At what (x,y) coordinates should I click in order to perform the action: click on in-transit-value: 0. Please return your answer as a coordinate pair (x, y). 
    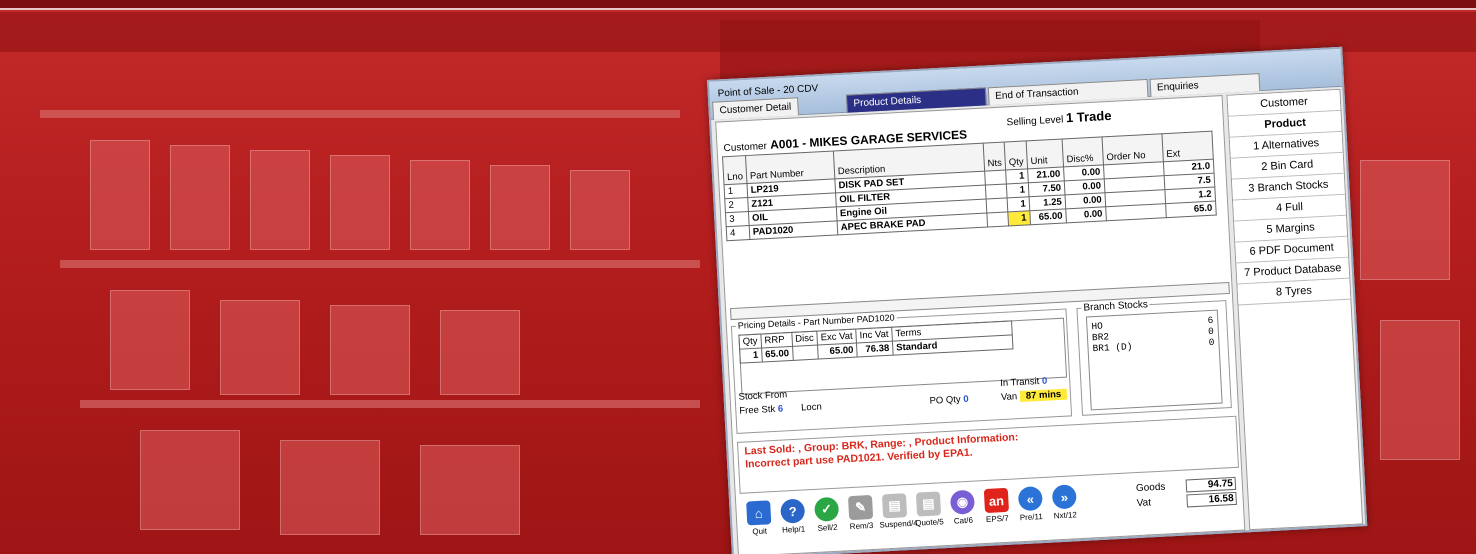
    Looking at the image, I should click on (1044, 381).